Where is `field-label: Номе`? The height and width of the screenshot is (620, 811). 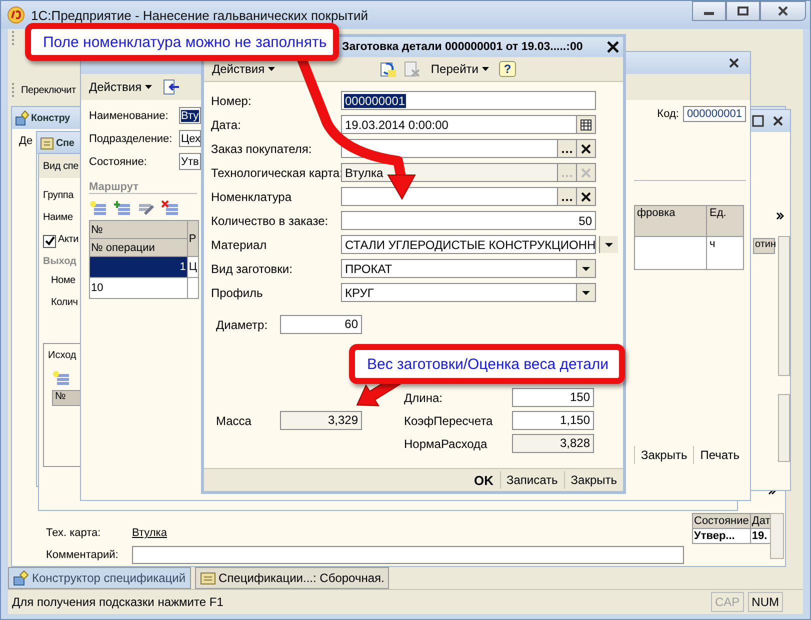 field-label: Номе is located at coordinates (63, 281).